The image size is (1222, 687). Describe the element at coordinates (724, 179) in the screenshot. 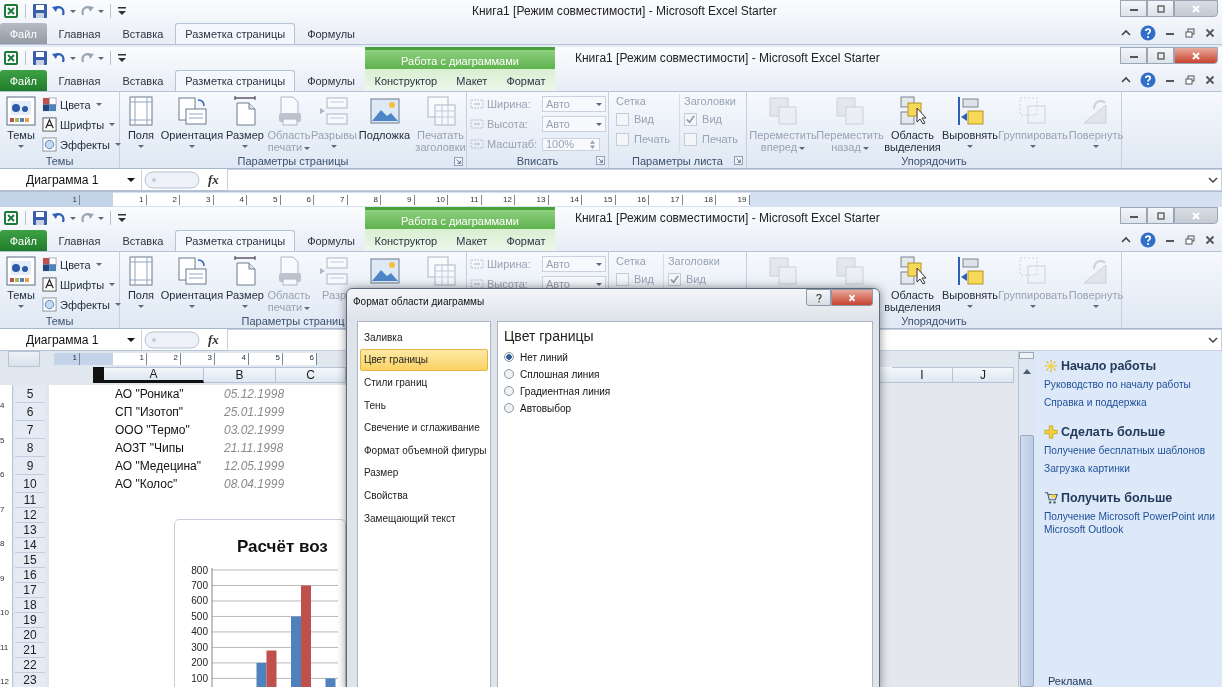

I see `formula-input` at that location.